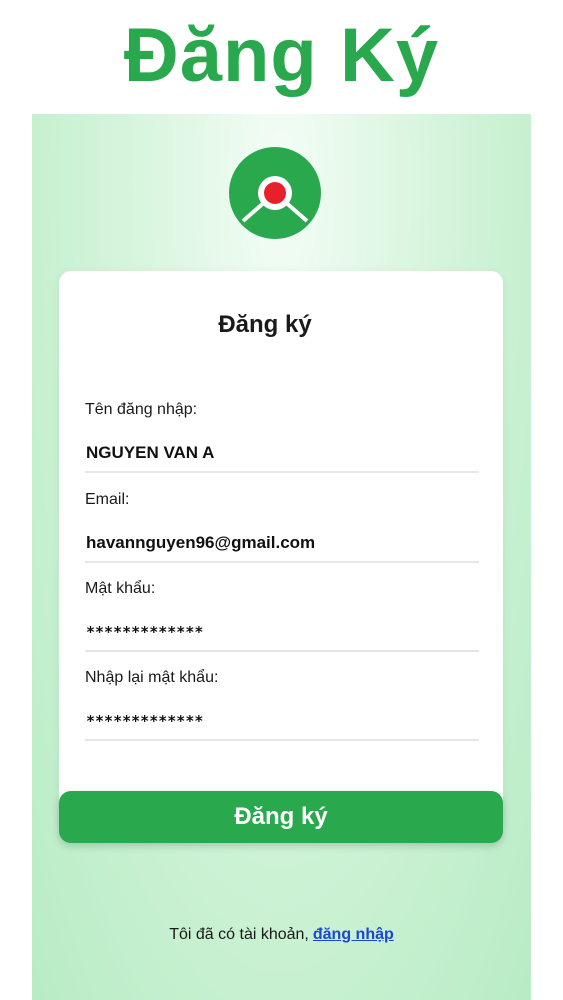 The width and height of the screenshot is (563, 1000). What do you see at coordinates (281, 55) in the screenshot?
I see `page-heading: Đăng Ký` at bounding box center [281, 55].